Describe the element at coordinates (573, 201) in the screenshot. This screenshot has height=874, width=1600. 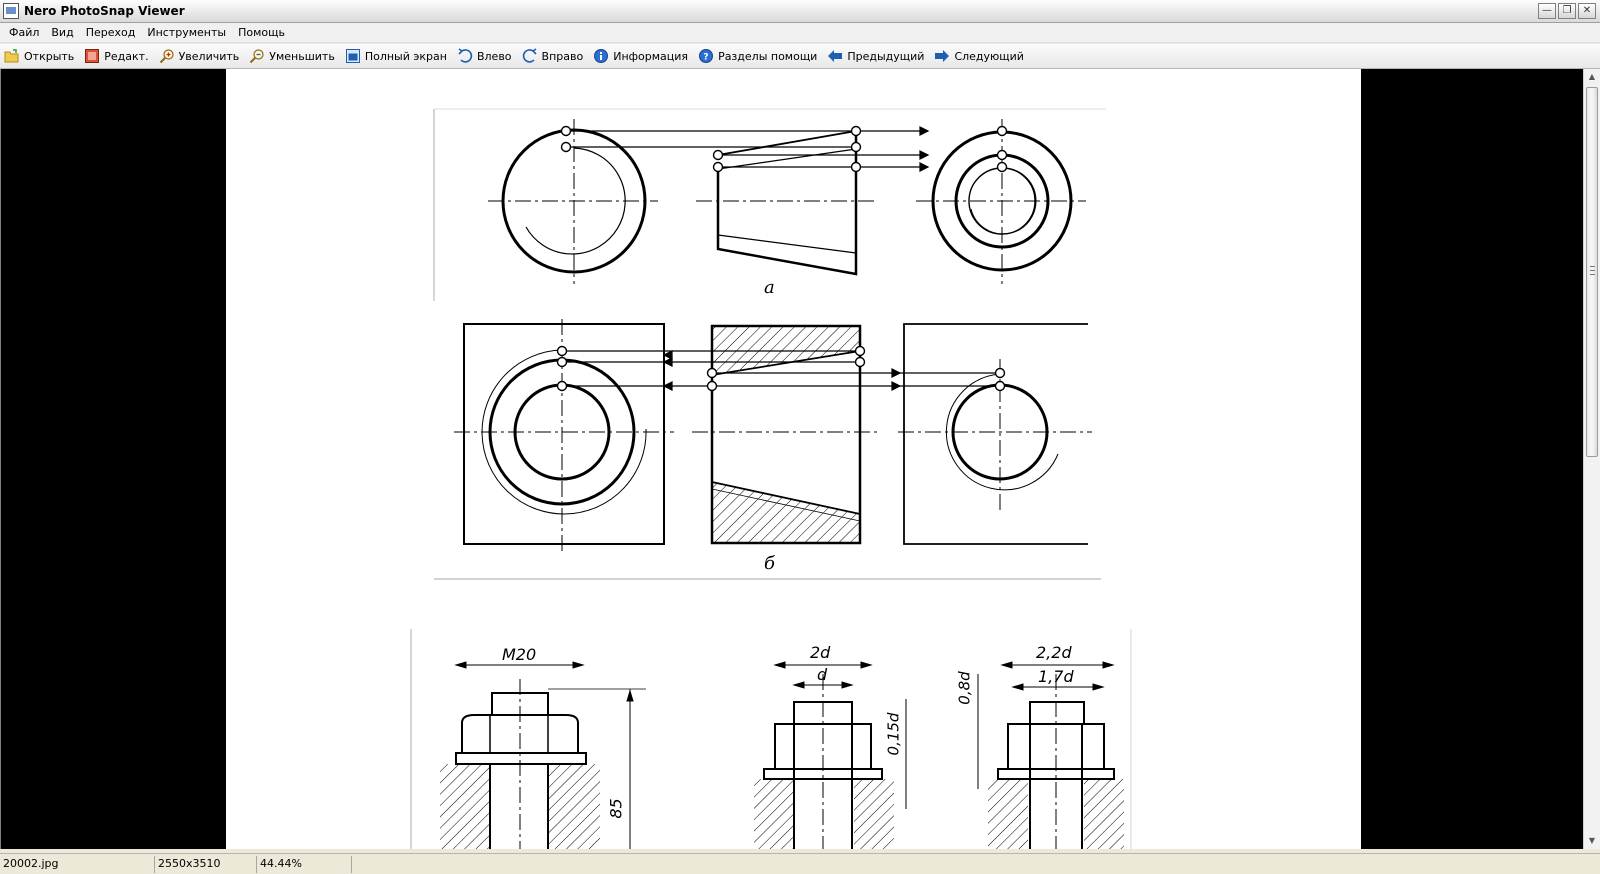
I see `fig-a-left-view` at that location.